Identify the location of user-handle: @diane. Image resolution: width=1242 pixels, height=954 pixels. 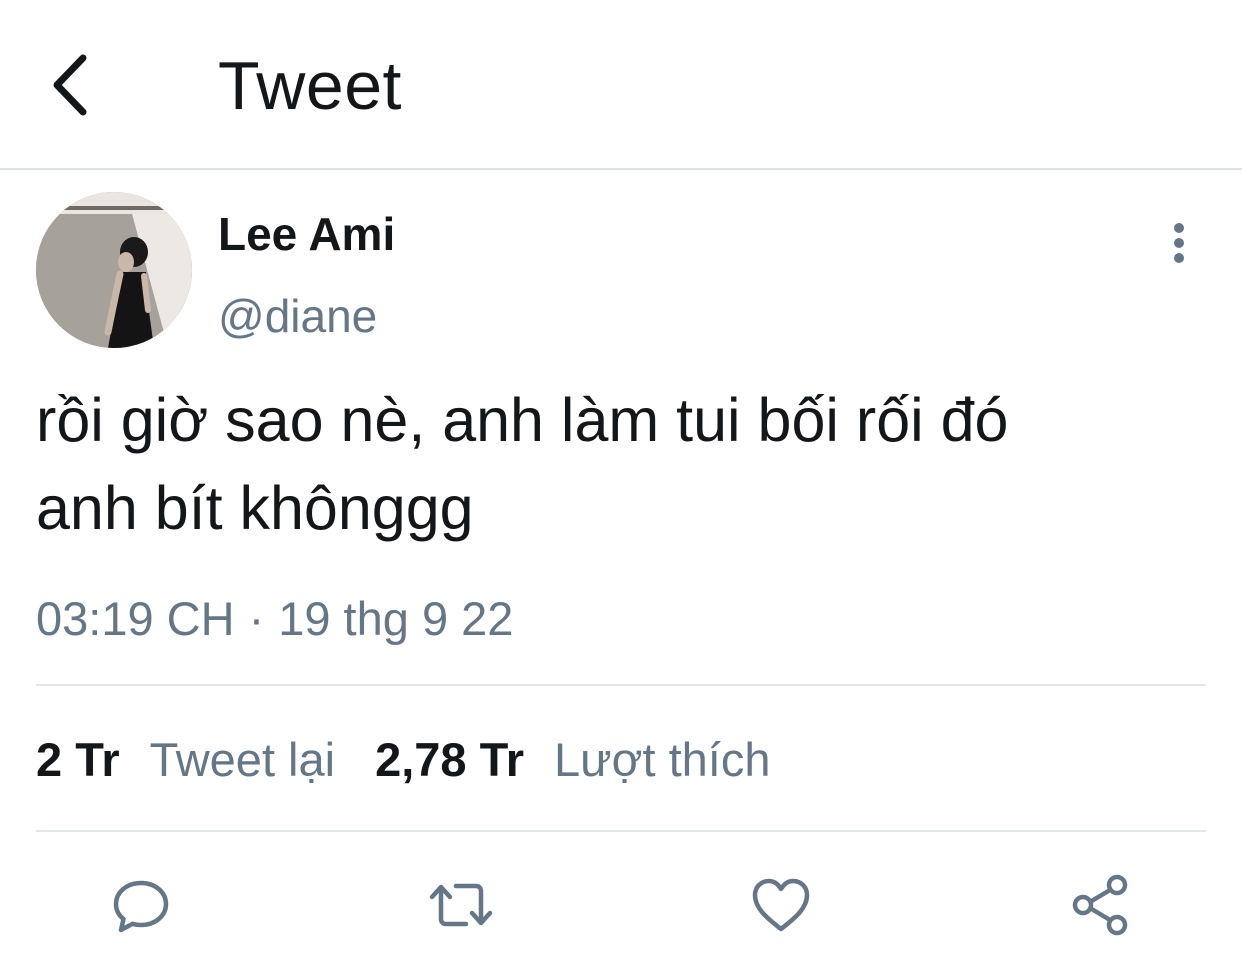
(297, 316).